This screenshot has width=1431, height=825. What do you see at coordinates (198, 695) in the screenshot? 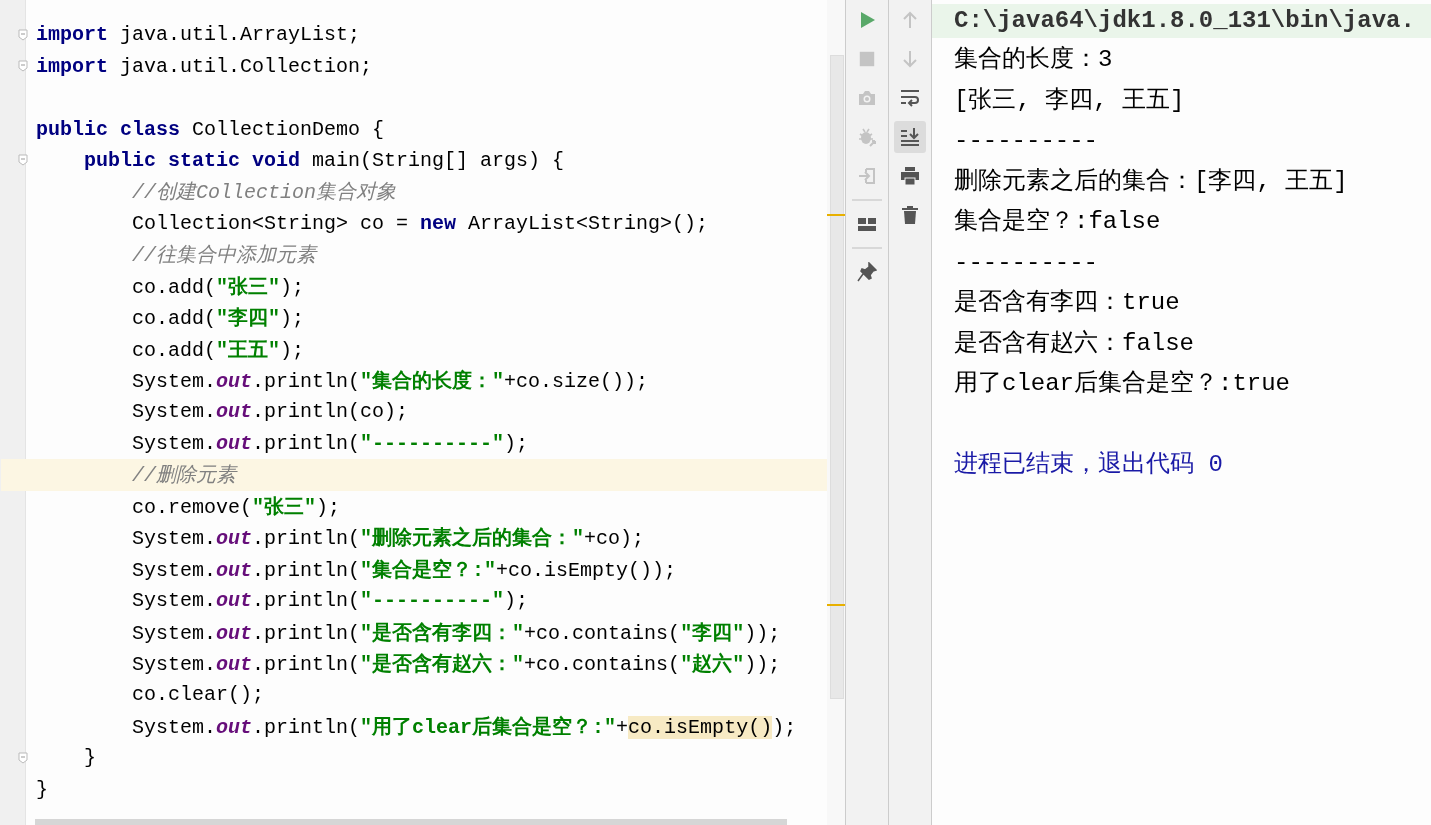
I see `code-line: co.clear();` at bounding box center [198, 695].